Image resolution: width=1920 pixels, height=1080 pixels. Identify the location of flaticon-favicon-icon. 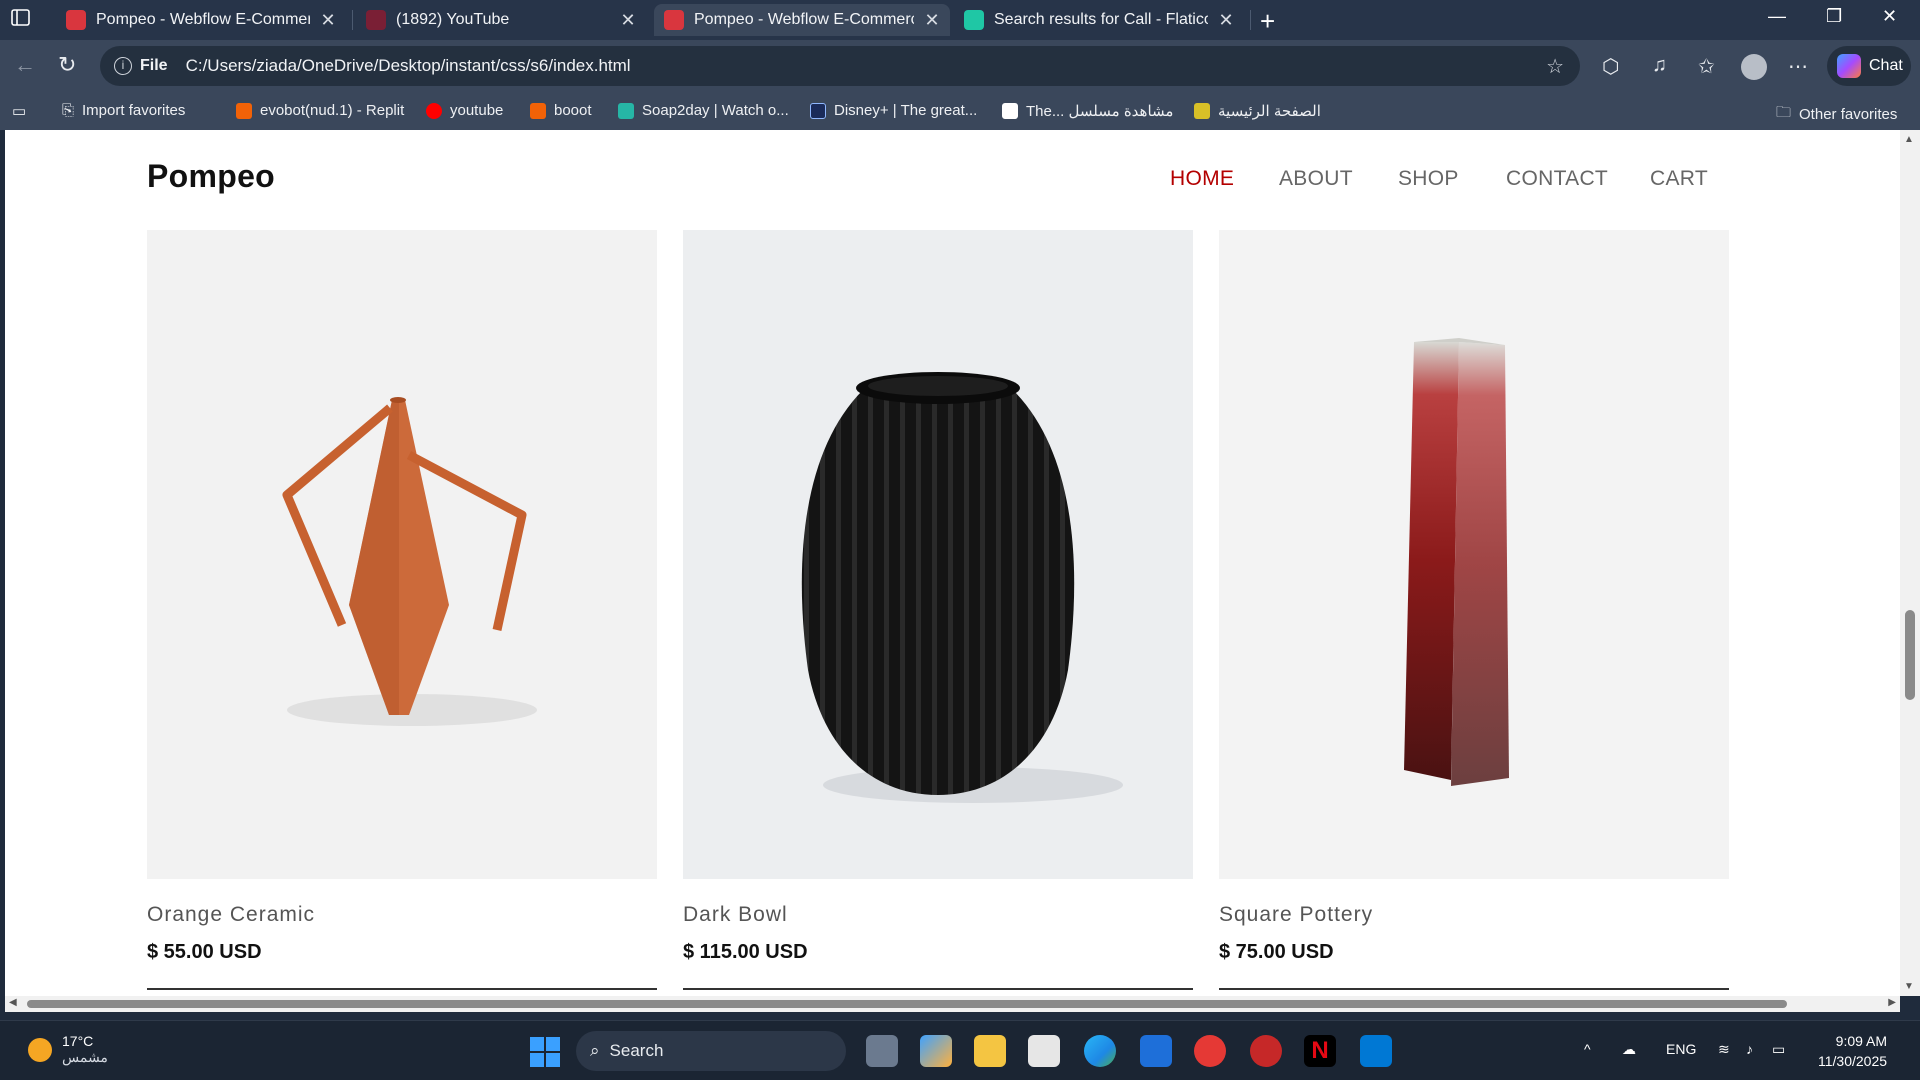
(974, 20).